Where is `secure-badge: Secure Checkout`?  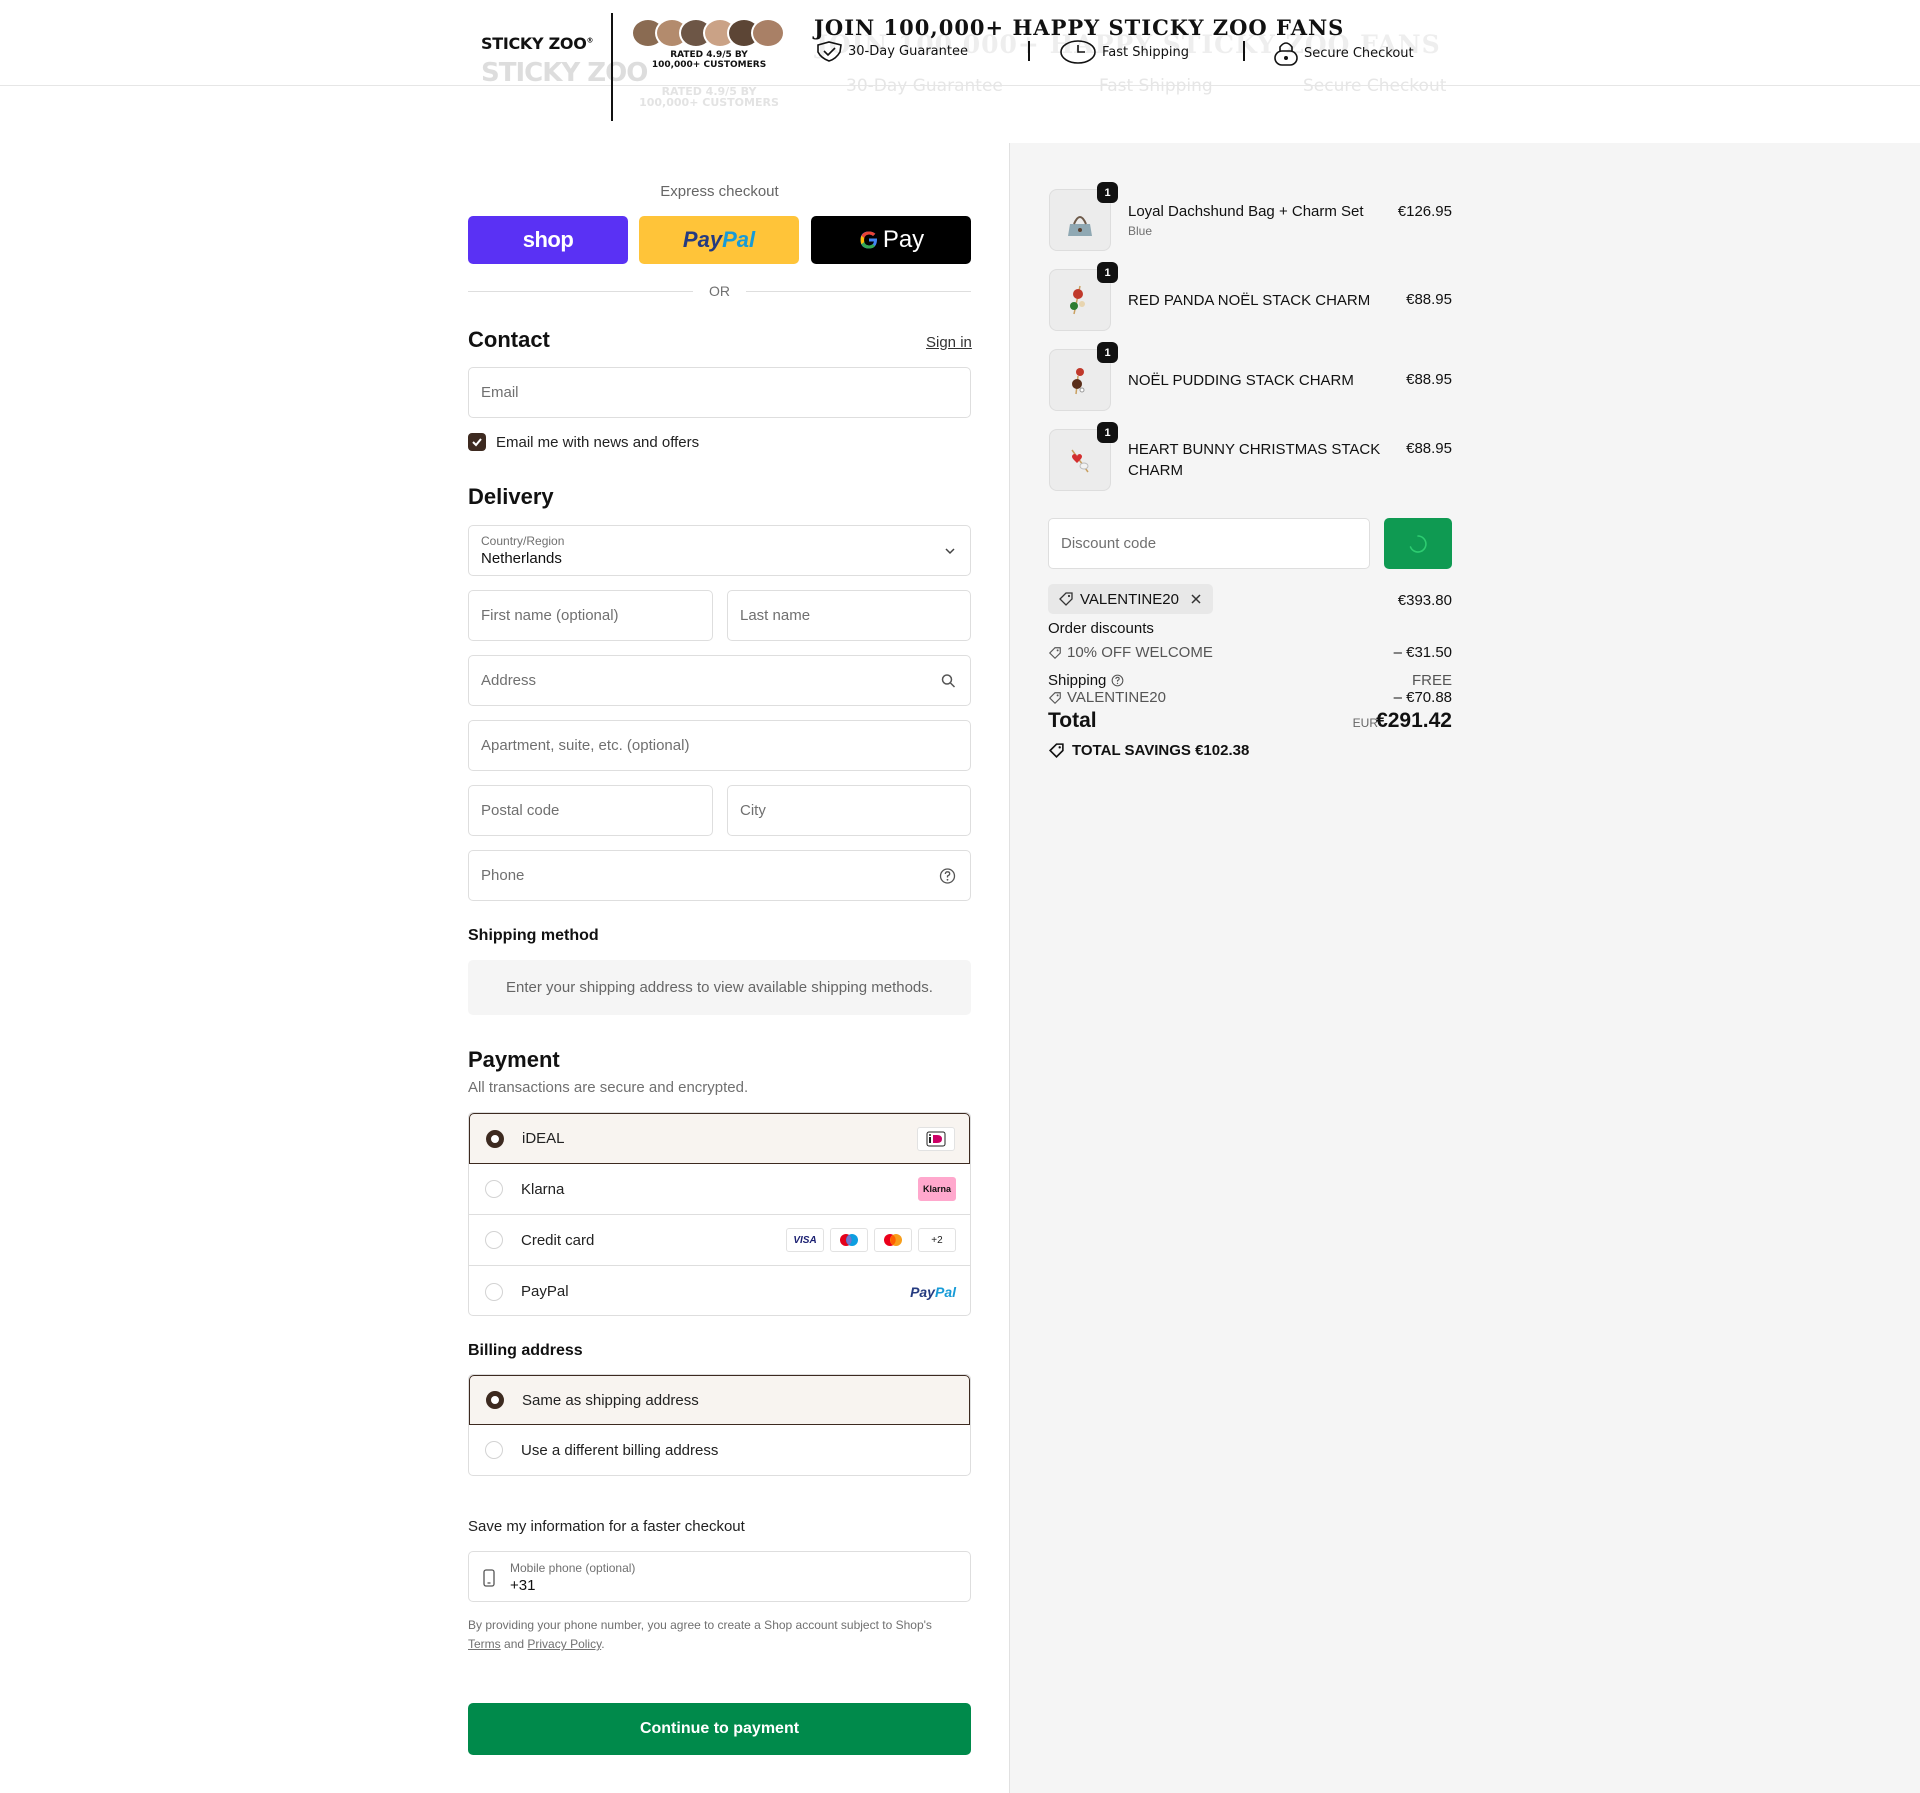 secure-badge: Secure Checkout is located at coordinates (1343, 53).